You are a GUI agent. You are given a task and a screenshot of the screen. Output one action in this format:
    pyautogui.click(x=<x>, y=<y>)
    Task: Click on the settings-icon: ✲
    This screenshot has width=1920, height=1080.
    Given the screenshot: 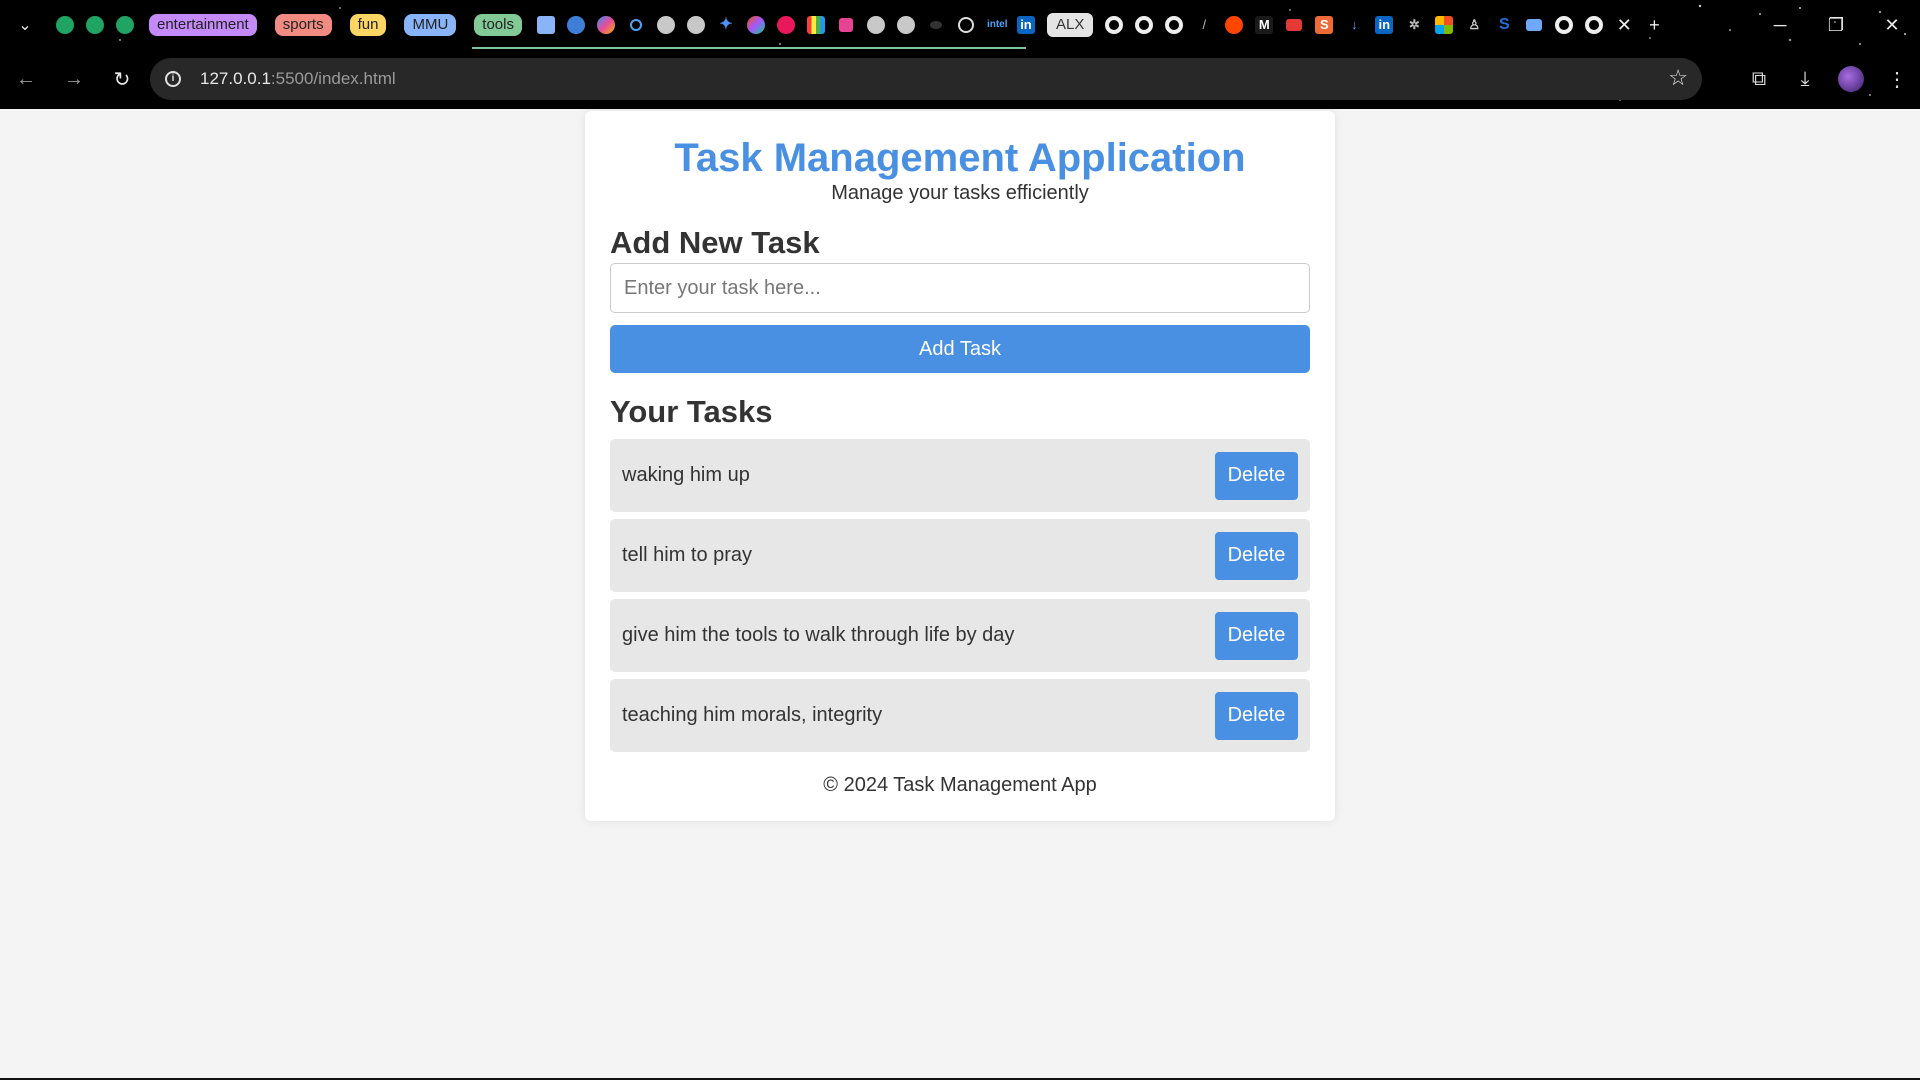 What is the action you would take?
    pyautogui.click(x=1414, y=25)
    